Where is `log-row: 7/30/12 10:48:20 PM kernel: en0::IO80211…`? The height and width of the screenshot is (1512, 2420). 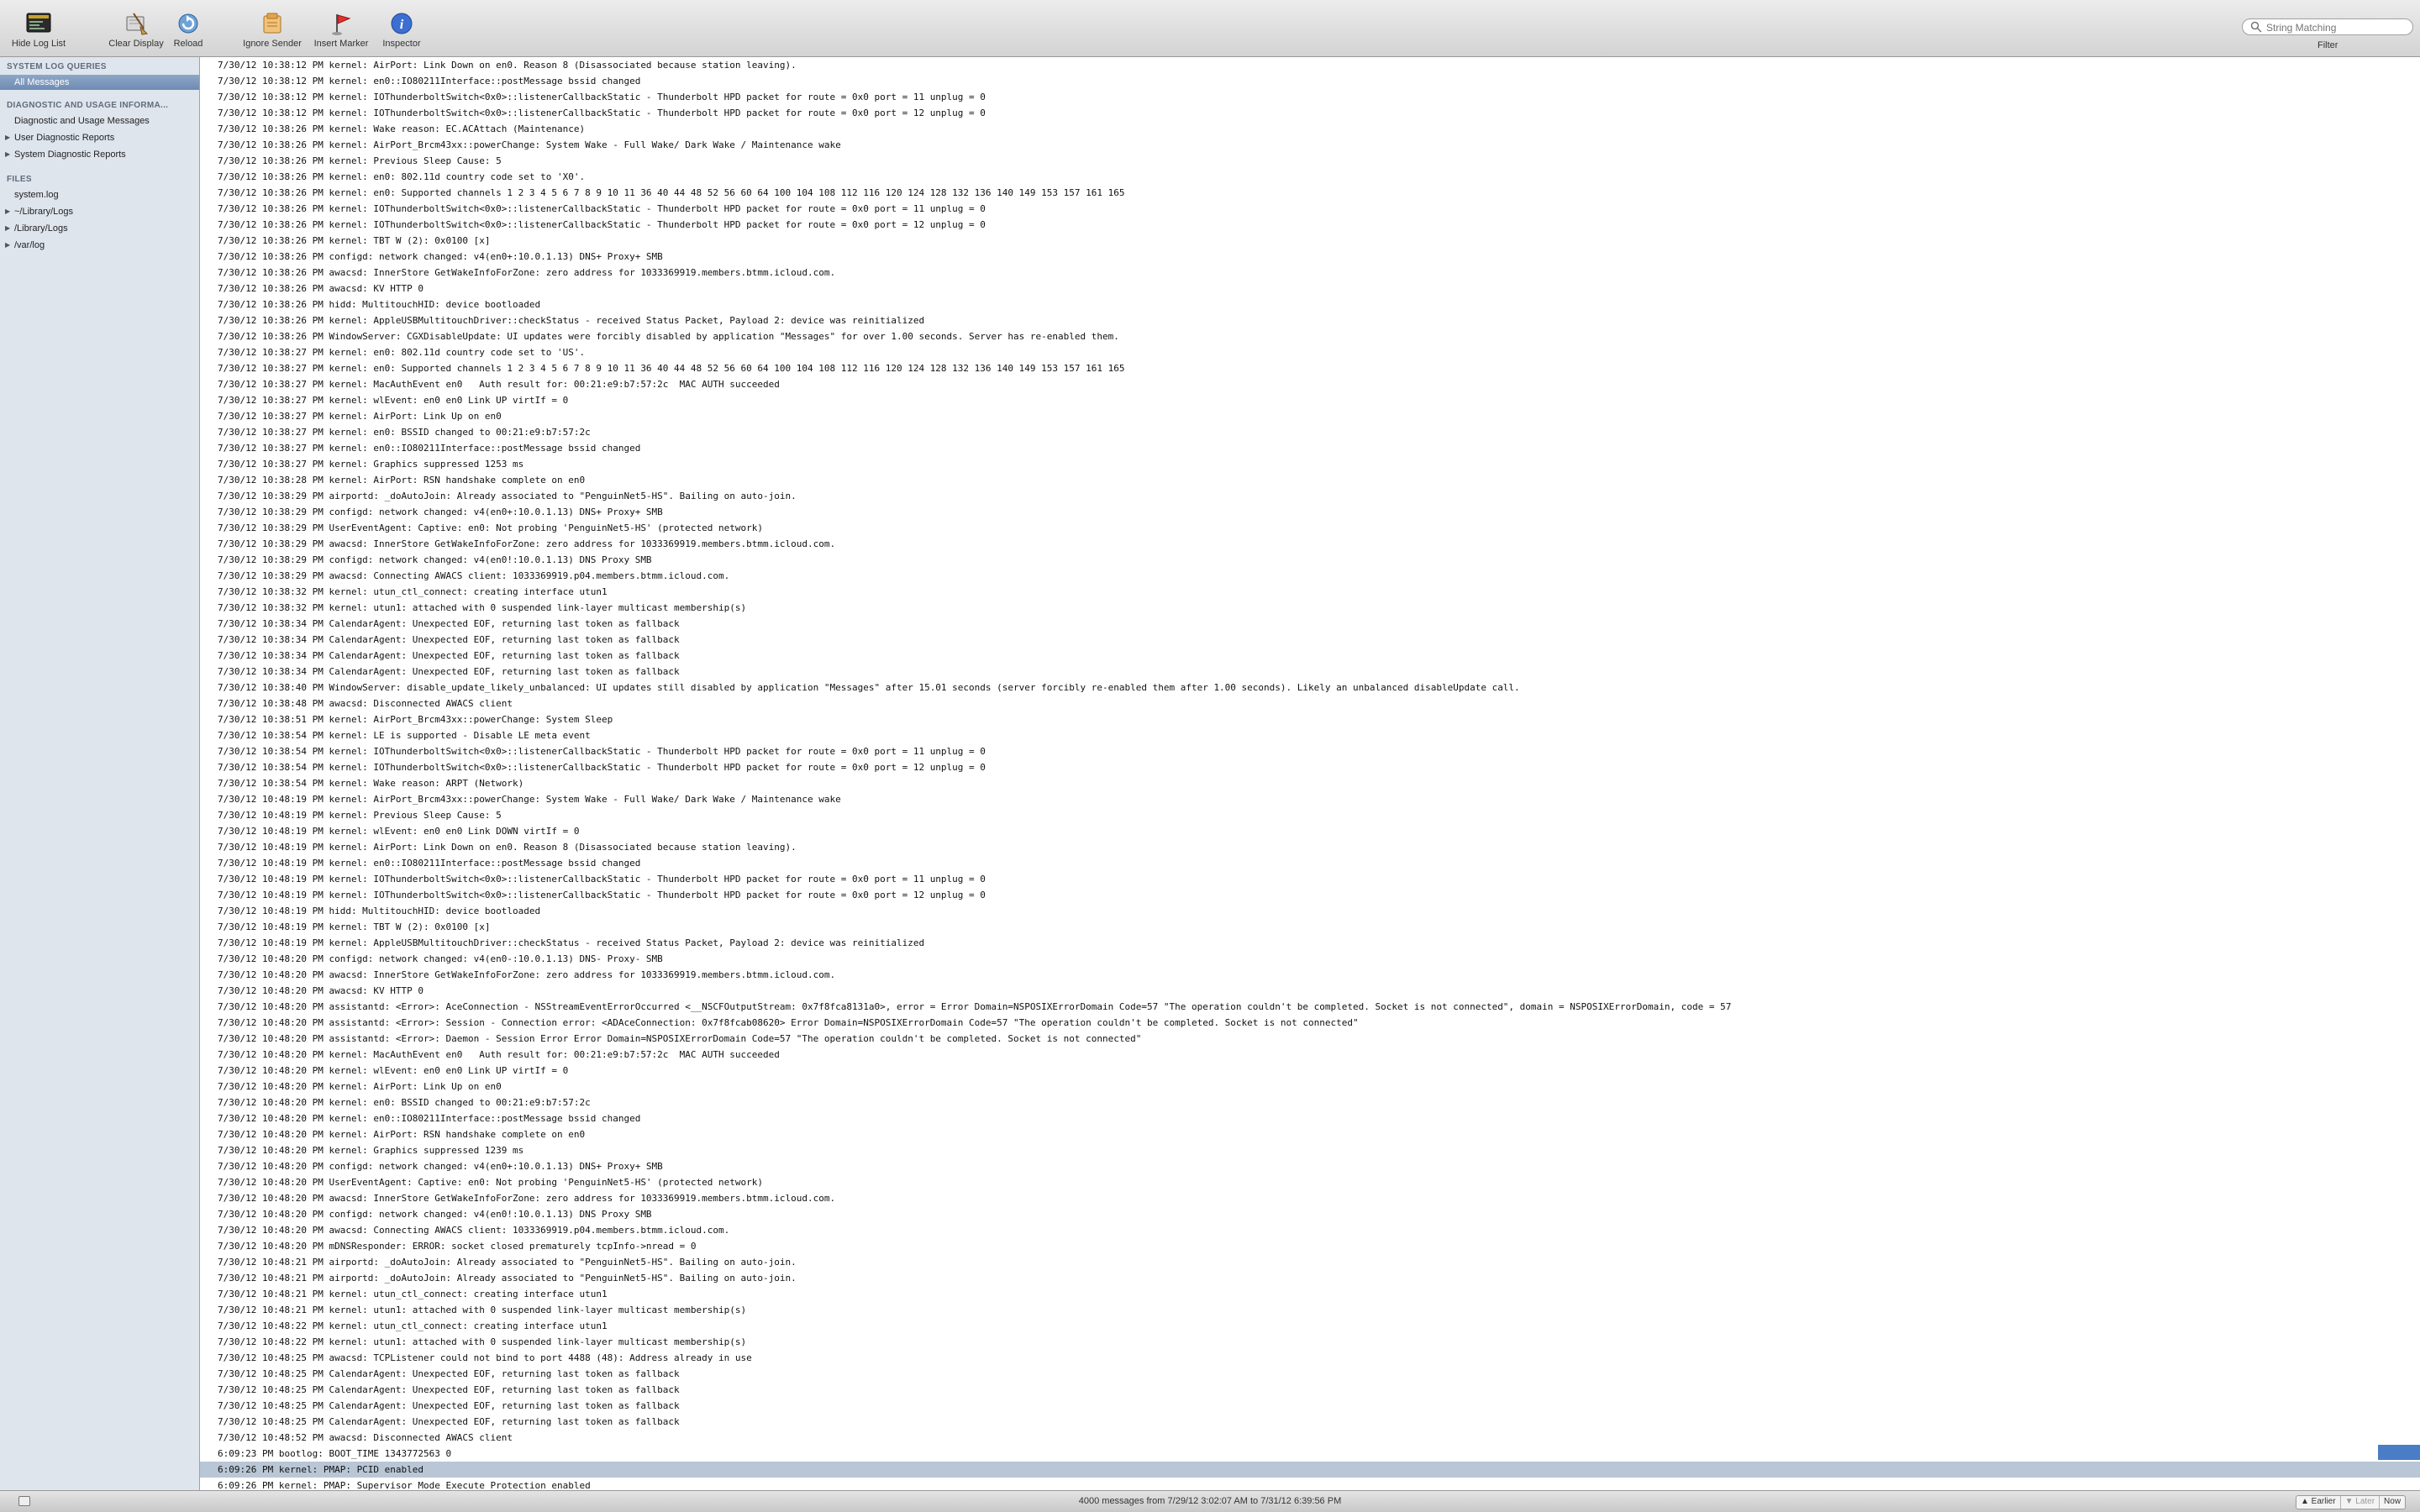
log-row: 7/30/12 10:48:20 PM kernel: en0::IO80211… is located at coordinates (1310, 1118).